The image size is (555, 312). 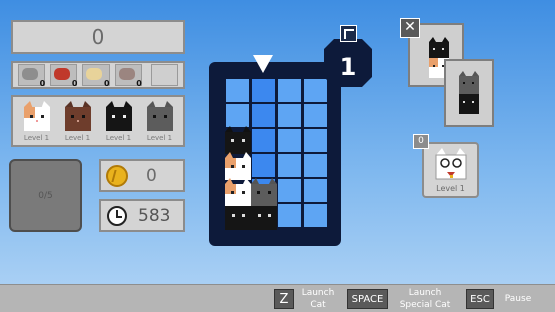 I want to click on bone-item: 0, so click(x=96, y=76).